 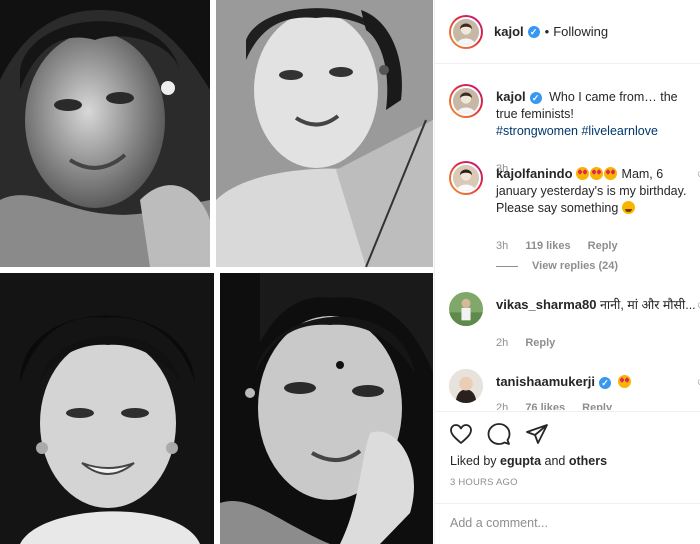 What do you see at coordinates (473, 461) in the screenshot?
I see `liked-by-prefix: Liked by` at bounding box center [473, 461].